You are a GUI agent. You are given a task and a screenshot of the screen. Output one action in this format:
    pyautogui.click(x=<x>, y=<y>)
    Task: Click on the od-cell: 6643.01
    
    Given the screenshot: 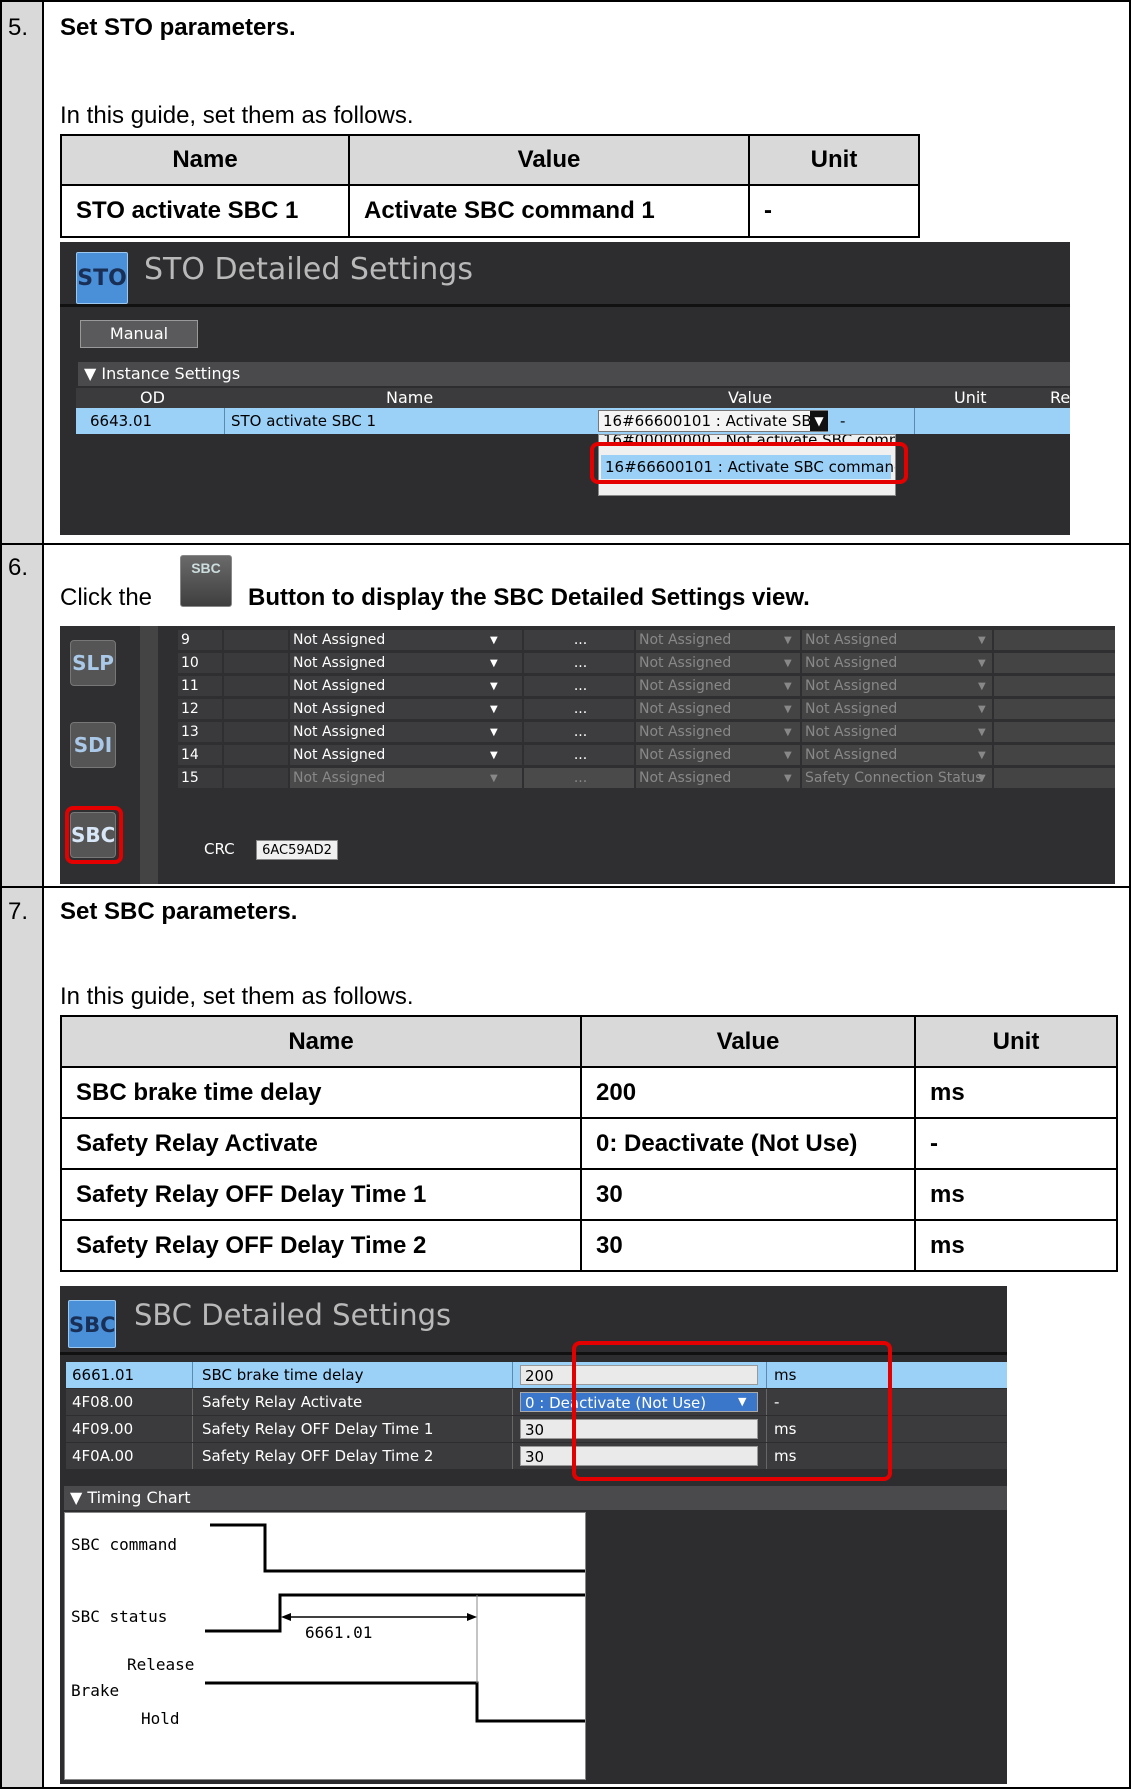 What is the action you would take?
    pyautogui.click(x=121, y=421)
    